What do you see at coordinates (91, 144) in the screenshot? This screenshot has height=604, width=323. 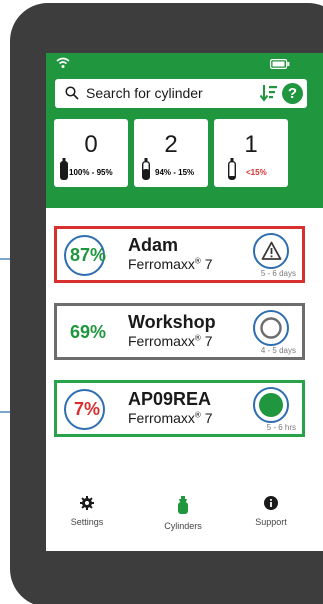 I see `summary-count: 0` at bounding box center [91, 144].